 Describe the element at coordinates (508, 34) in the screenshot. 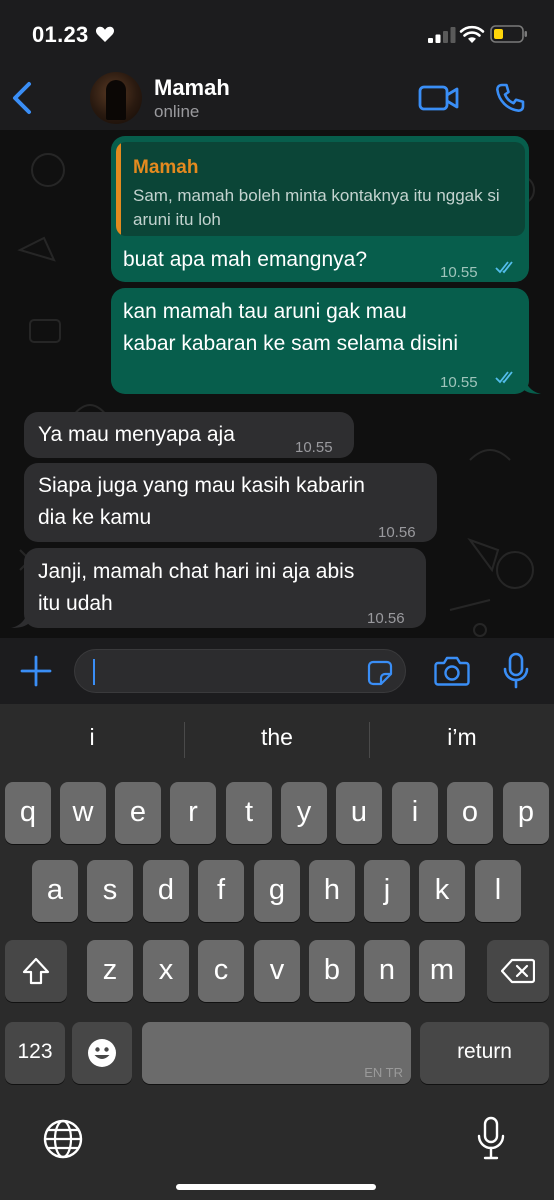

I see `battery-icon` at that location.